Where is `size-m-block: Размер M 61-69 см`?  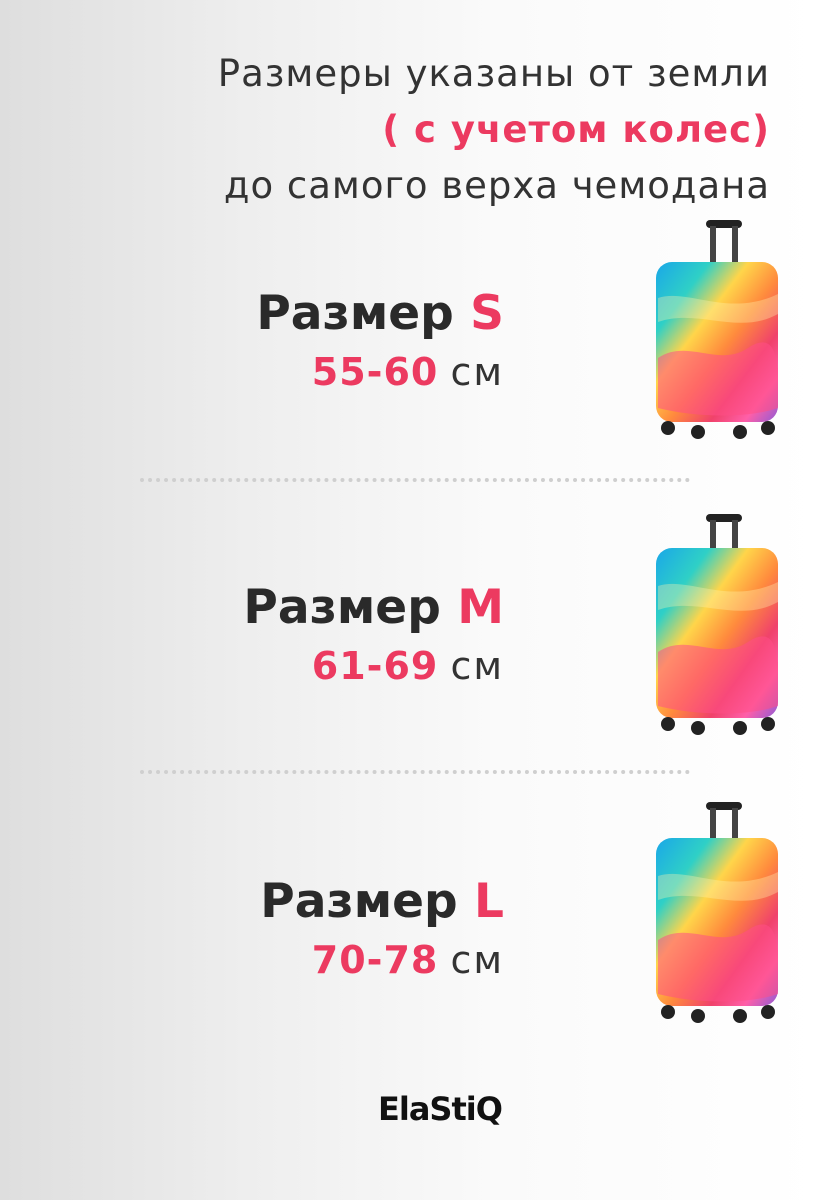
size-m-block: Размер M 61-69 см is located at coordinates (373, 636).